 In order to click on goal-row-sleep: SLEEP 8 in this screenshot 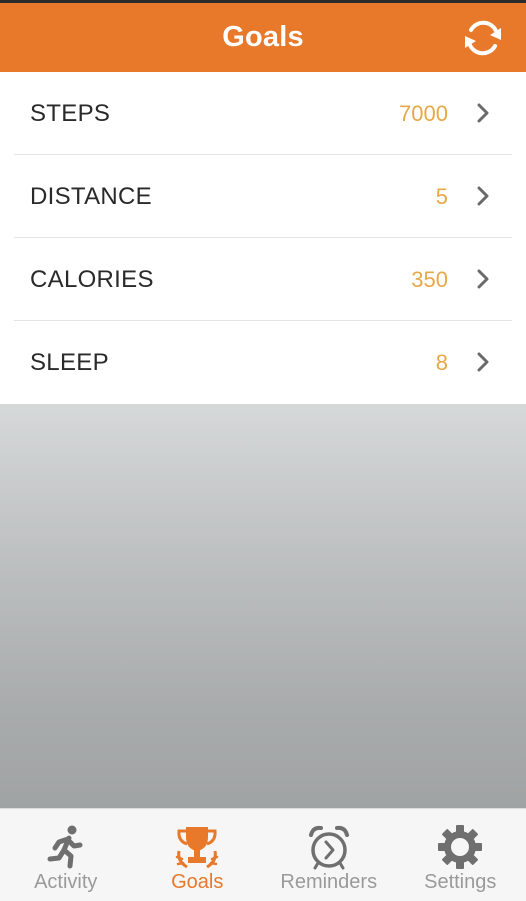, I will do `click(263, 361)`.